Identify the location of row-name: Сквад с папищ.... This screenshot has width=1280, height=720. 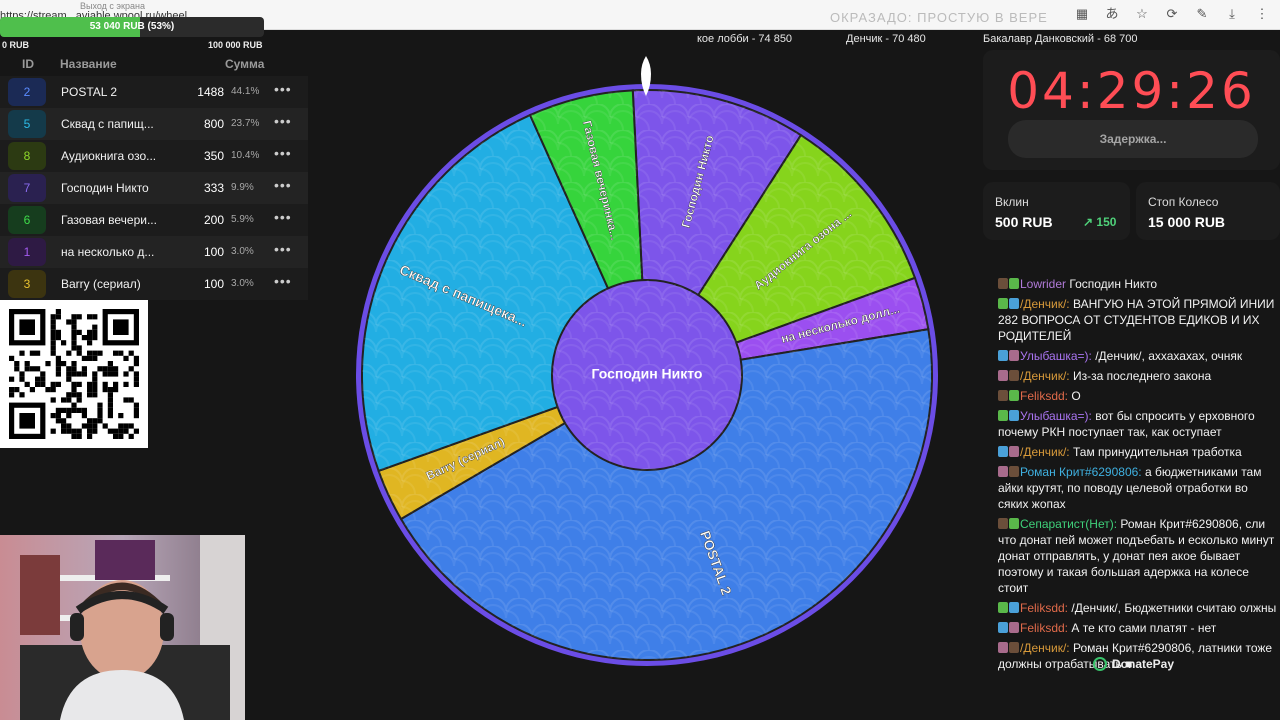
(107, 124).